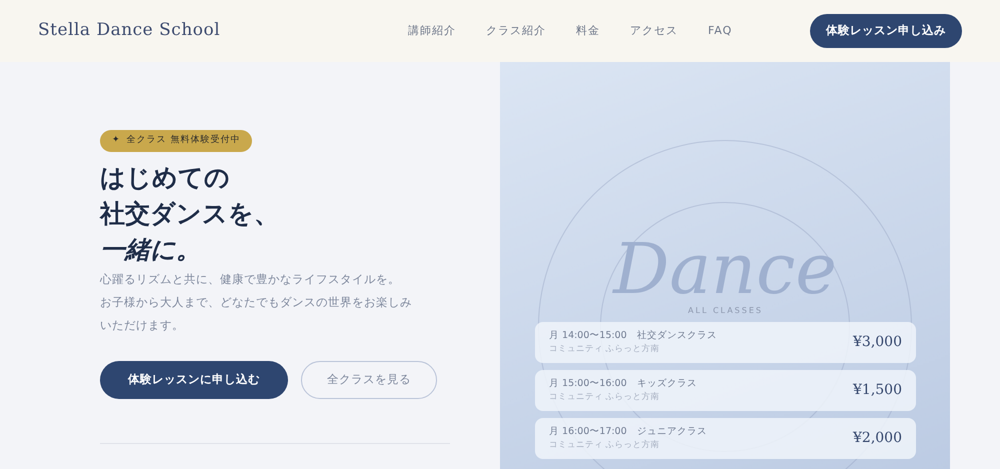 The width and height of the screenshot is (1000, 469). I want to click on logo: Stella Dance School, so click(129, 31).